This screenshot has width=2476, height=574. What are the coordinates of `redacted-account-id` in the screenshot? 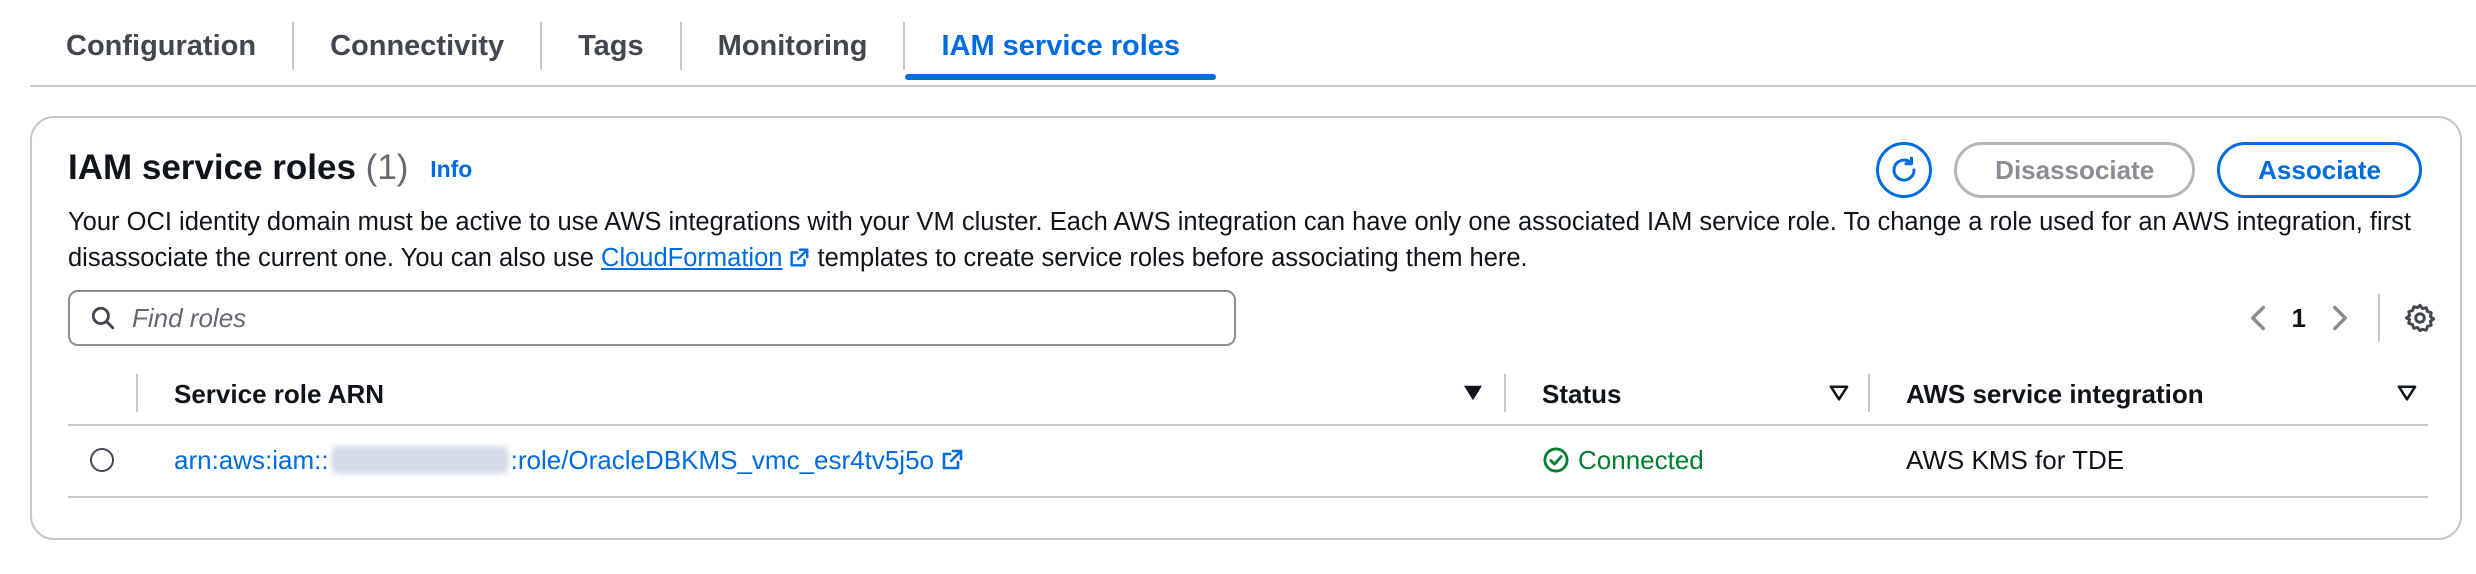 It's located at (419, 460).